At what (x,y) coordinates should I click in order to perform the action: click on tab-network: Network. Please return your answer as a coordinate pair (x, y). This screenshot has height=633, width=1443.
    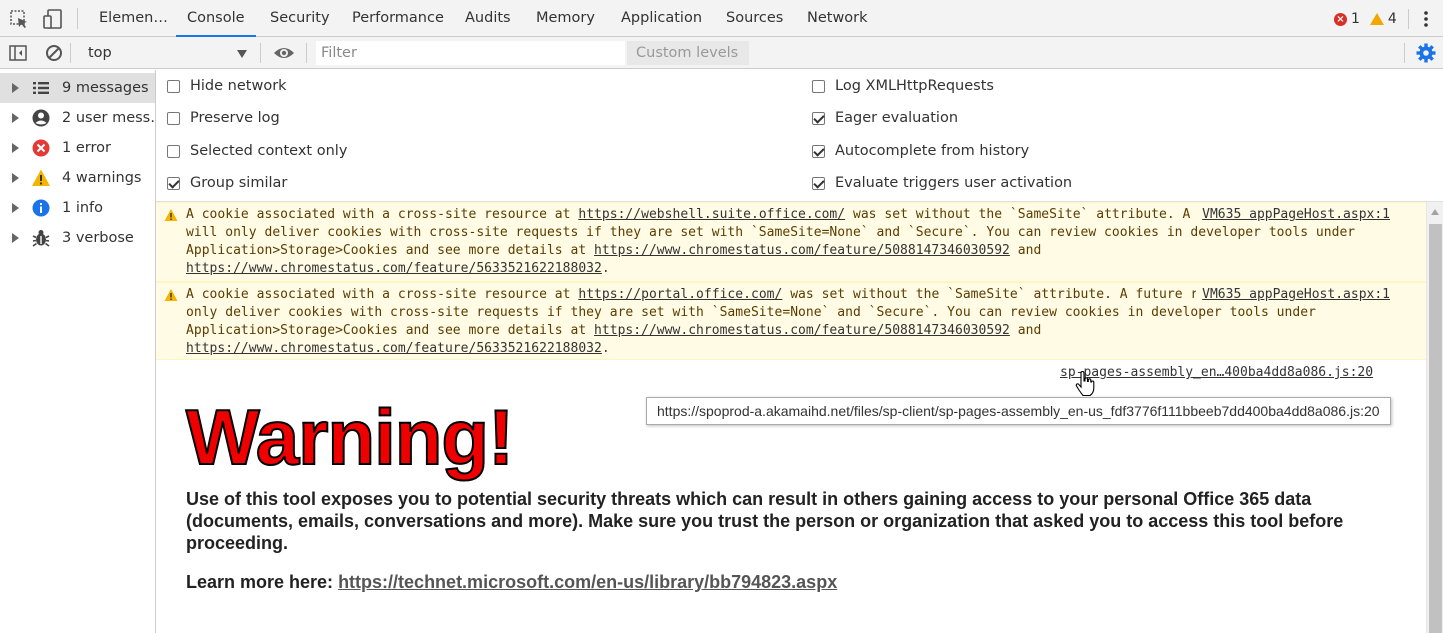
    Looking at the image, I should click on (837, 18).